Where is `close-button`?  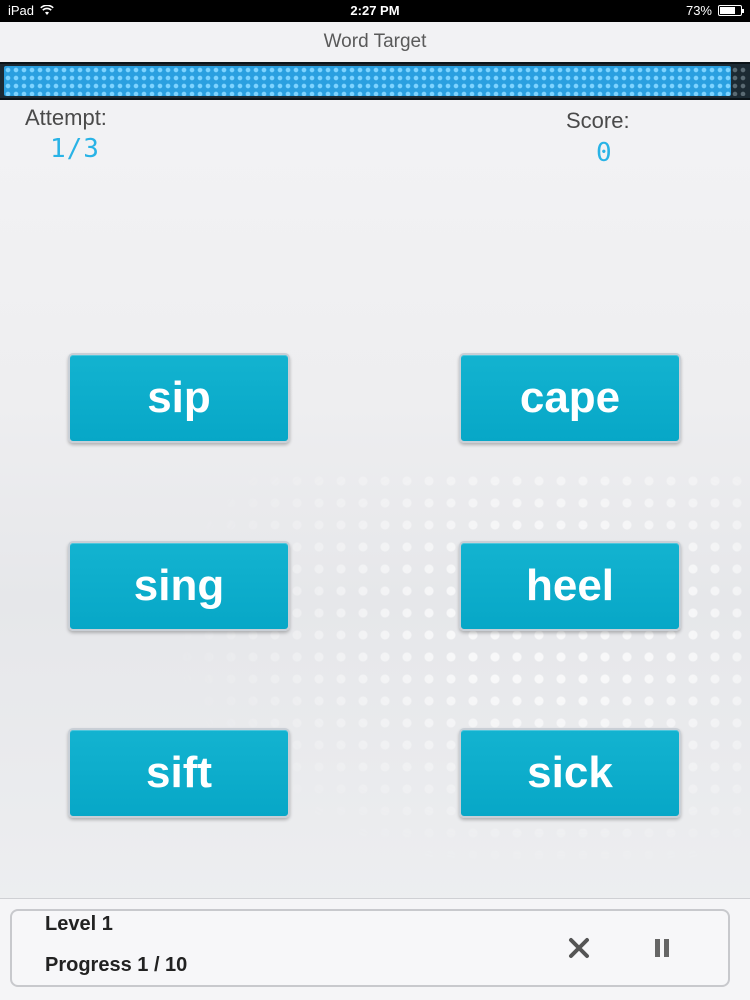
close-button is located at coordinates (579, 948).